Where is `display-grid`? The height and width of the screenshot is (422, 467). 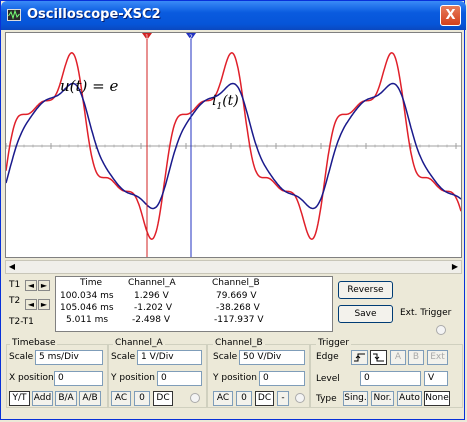 display-grid is located at coordinates (233, 146).